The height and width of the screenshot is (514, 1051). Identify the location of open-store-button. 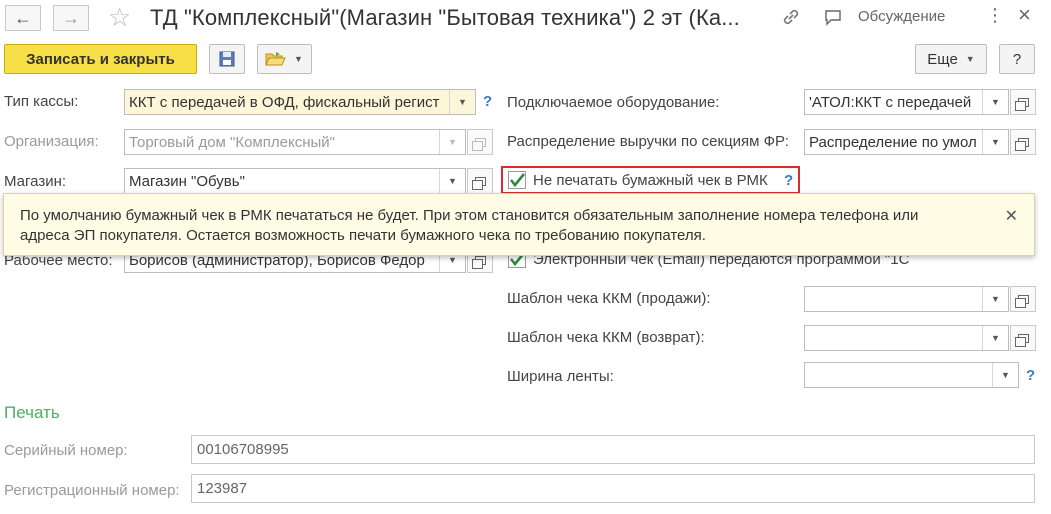
(480, 181).